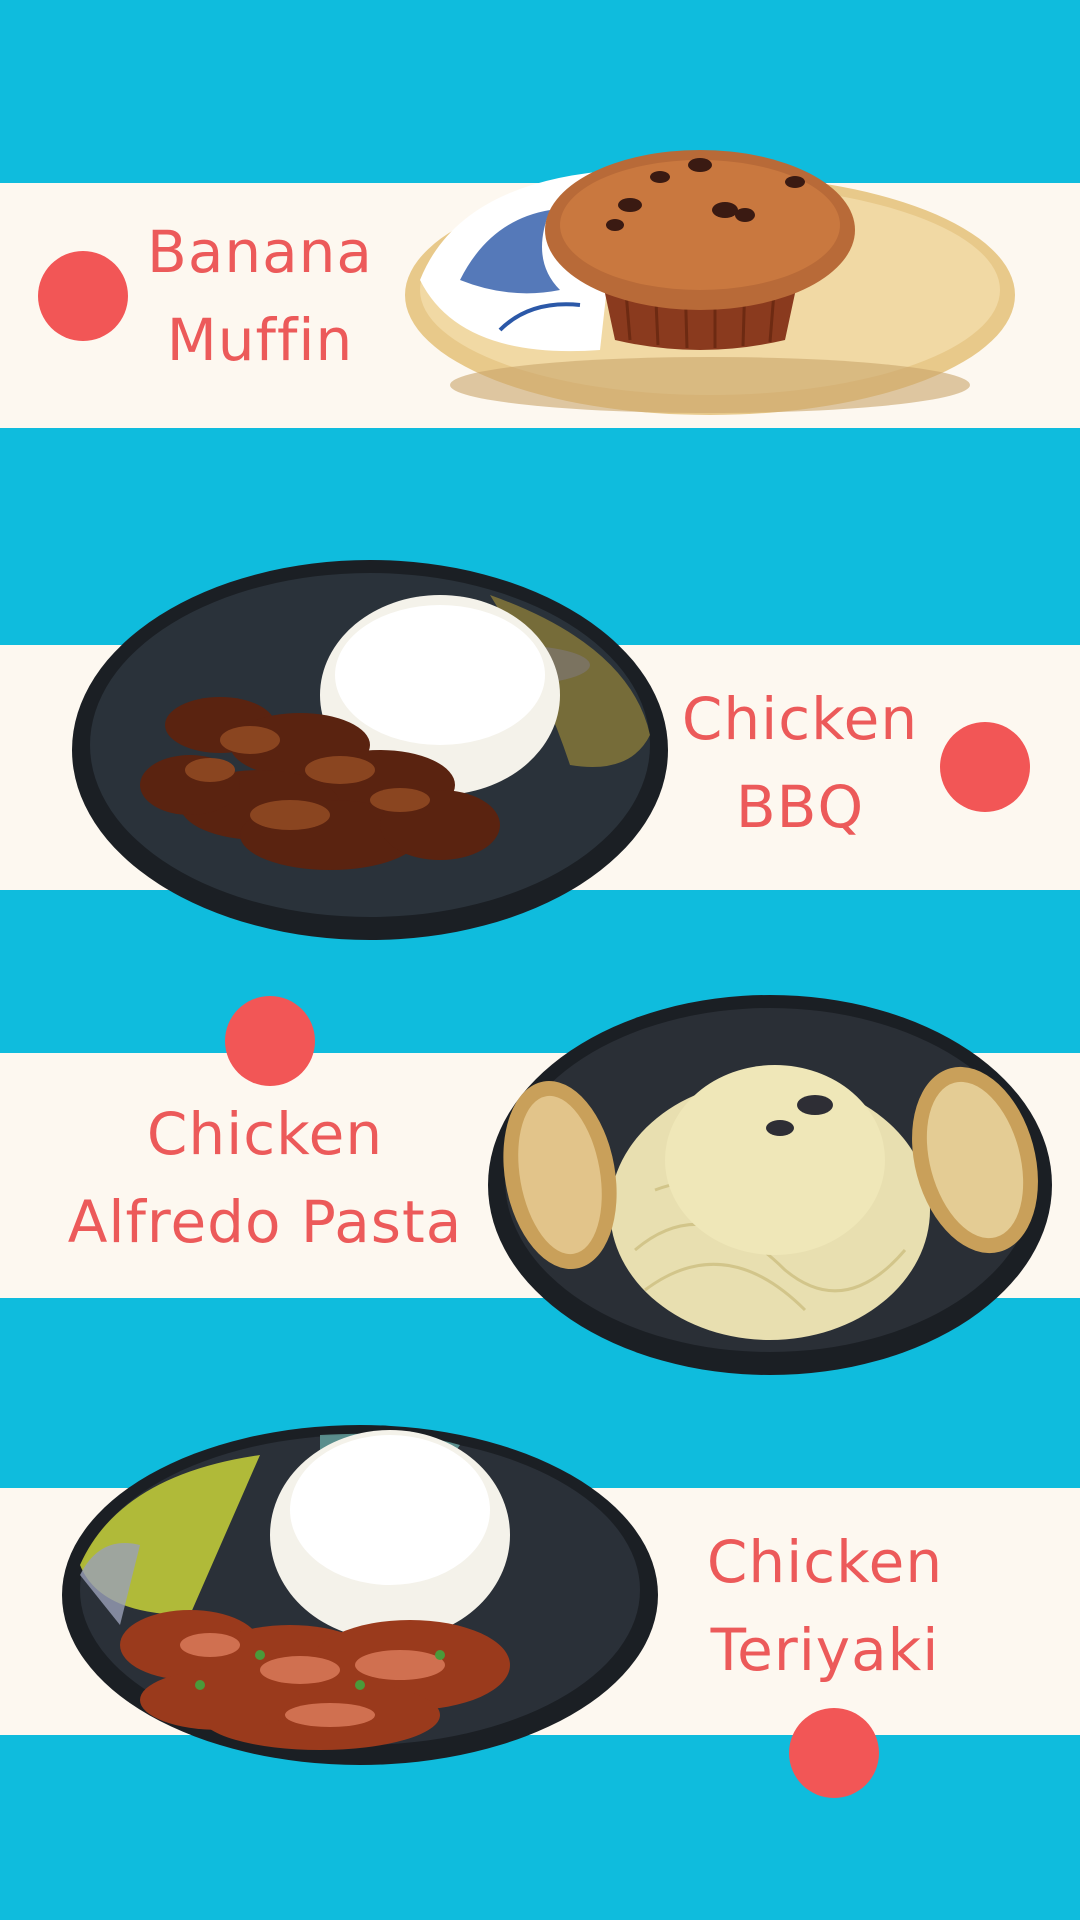 This screenshot has height=1920, width=1080. Describe the element at coordinates (710, 282) in the screenshot. I see `banana-muffin-image` at that location.